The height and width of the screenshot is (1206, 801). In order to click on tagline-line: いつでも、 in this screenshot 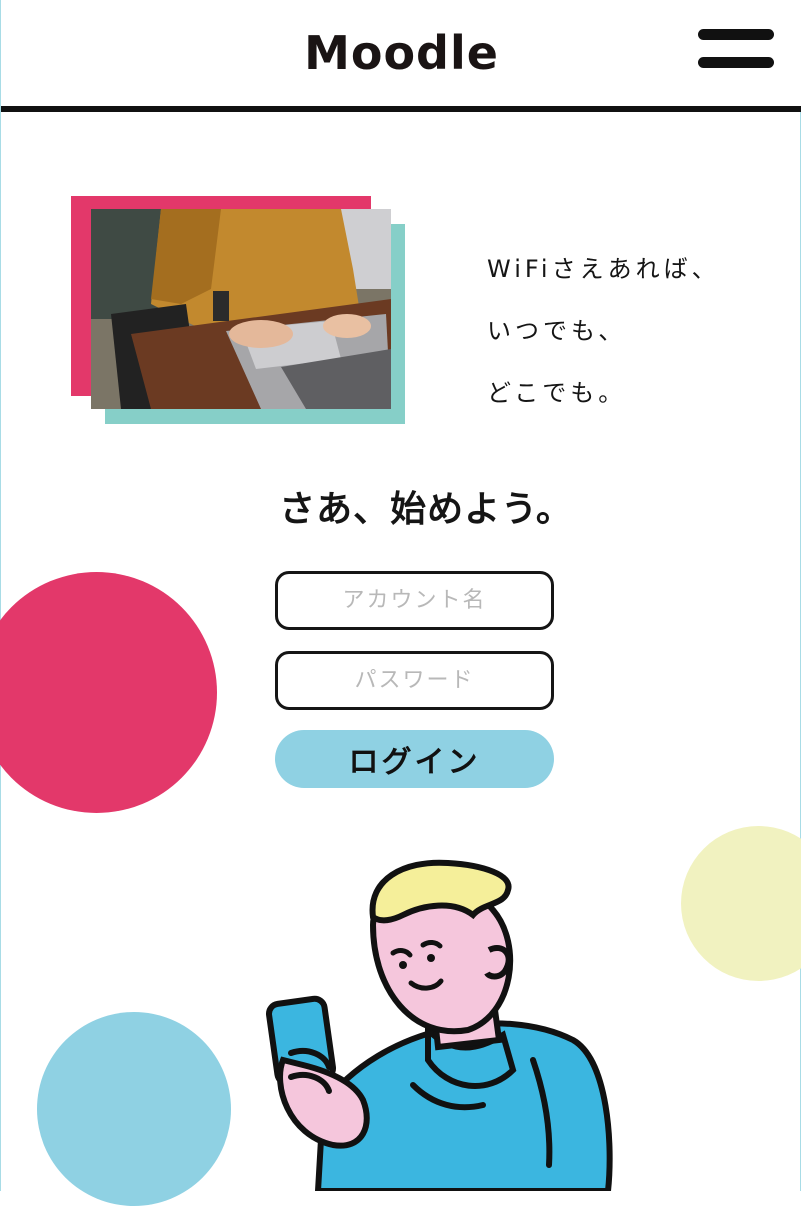, I will do `click(557, 331)`.